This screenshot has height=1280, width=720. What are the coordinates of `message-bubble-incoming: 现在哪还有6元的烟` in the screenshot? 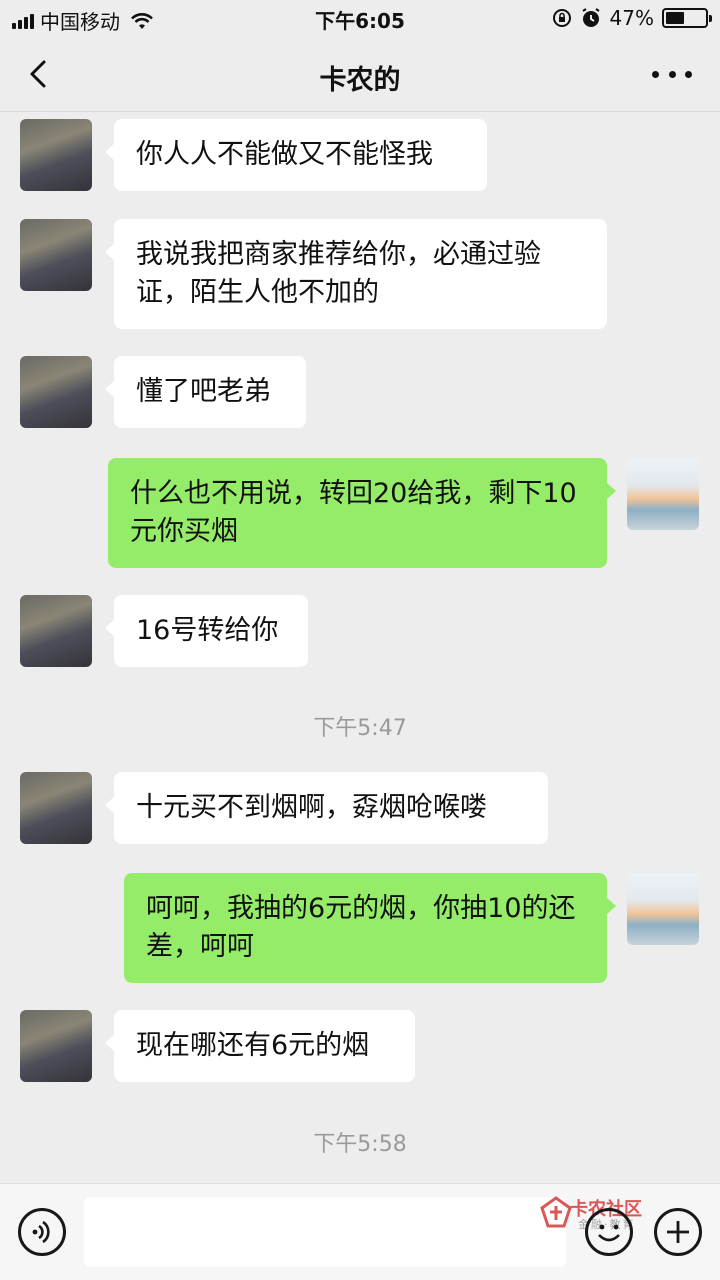 It's located at (260, 1046).